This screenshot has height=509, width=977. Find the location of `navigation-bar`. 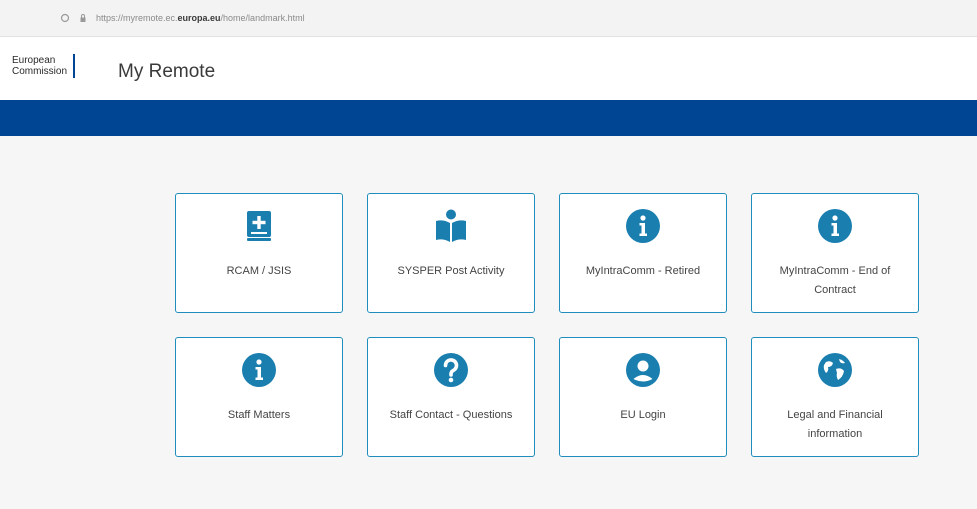

navigation-bar is located at coordinates (488, 118).